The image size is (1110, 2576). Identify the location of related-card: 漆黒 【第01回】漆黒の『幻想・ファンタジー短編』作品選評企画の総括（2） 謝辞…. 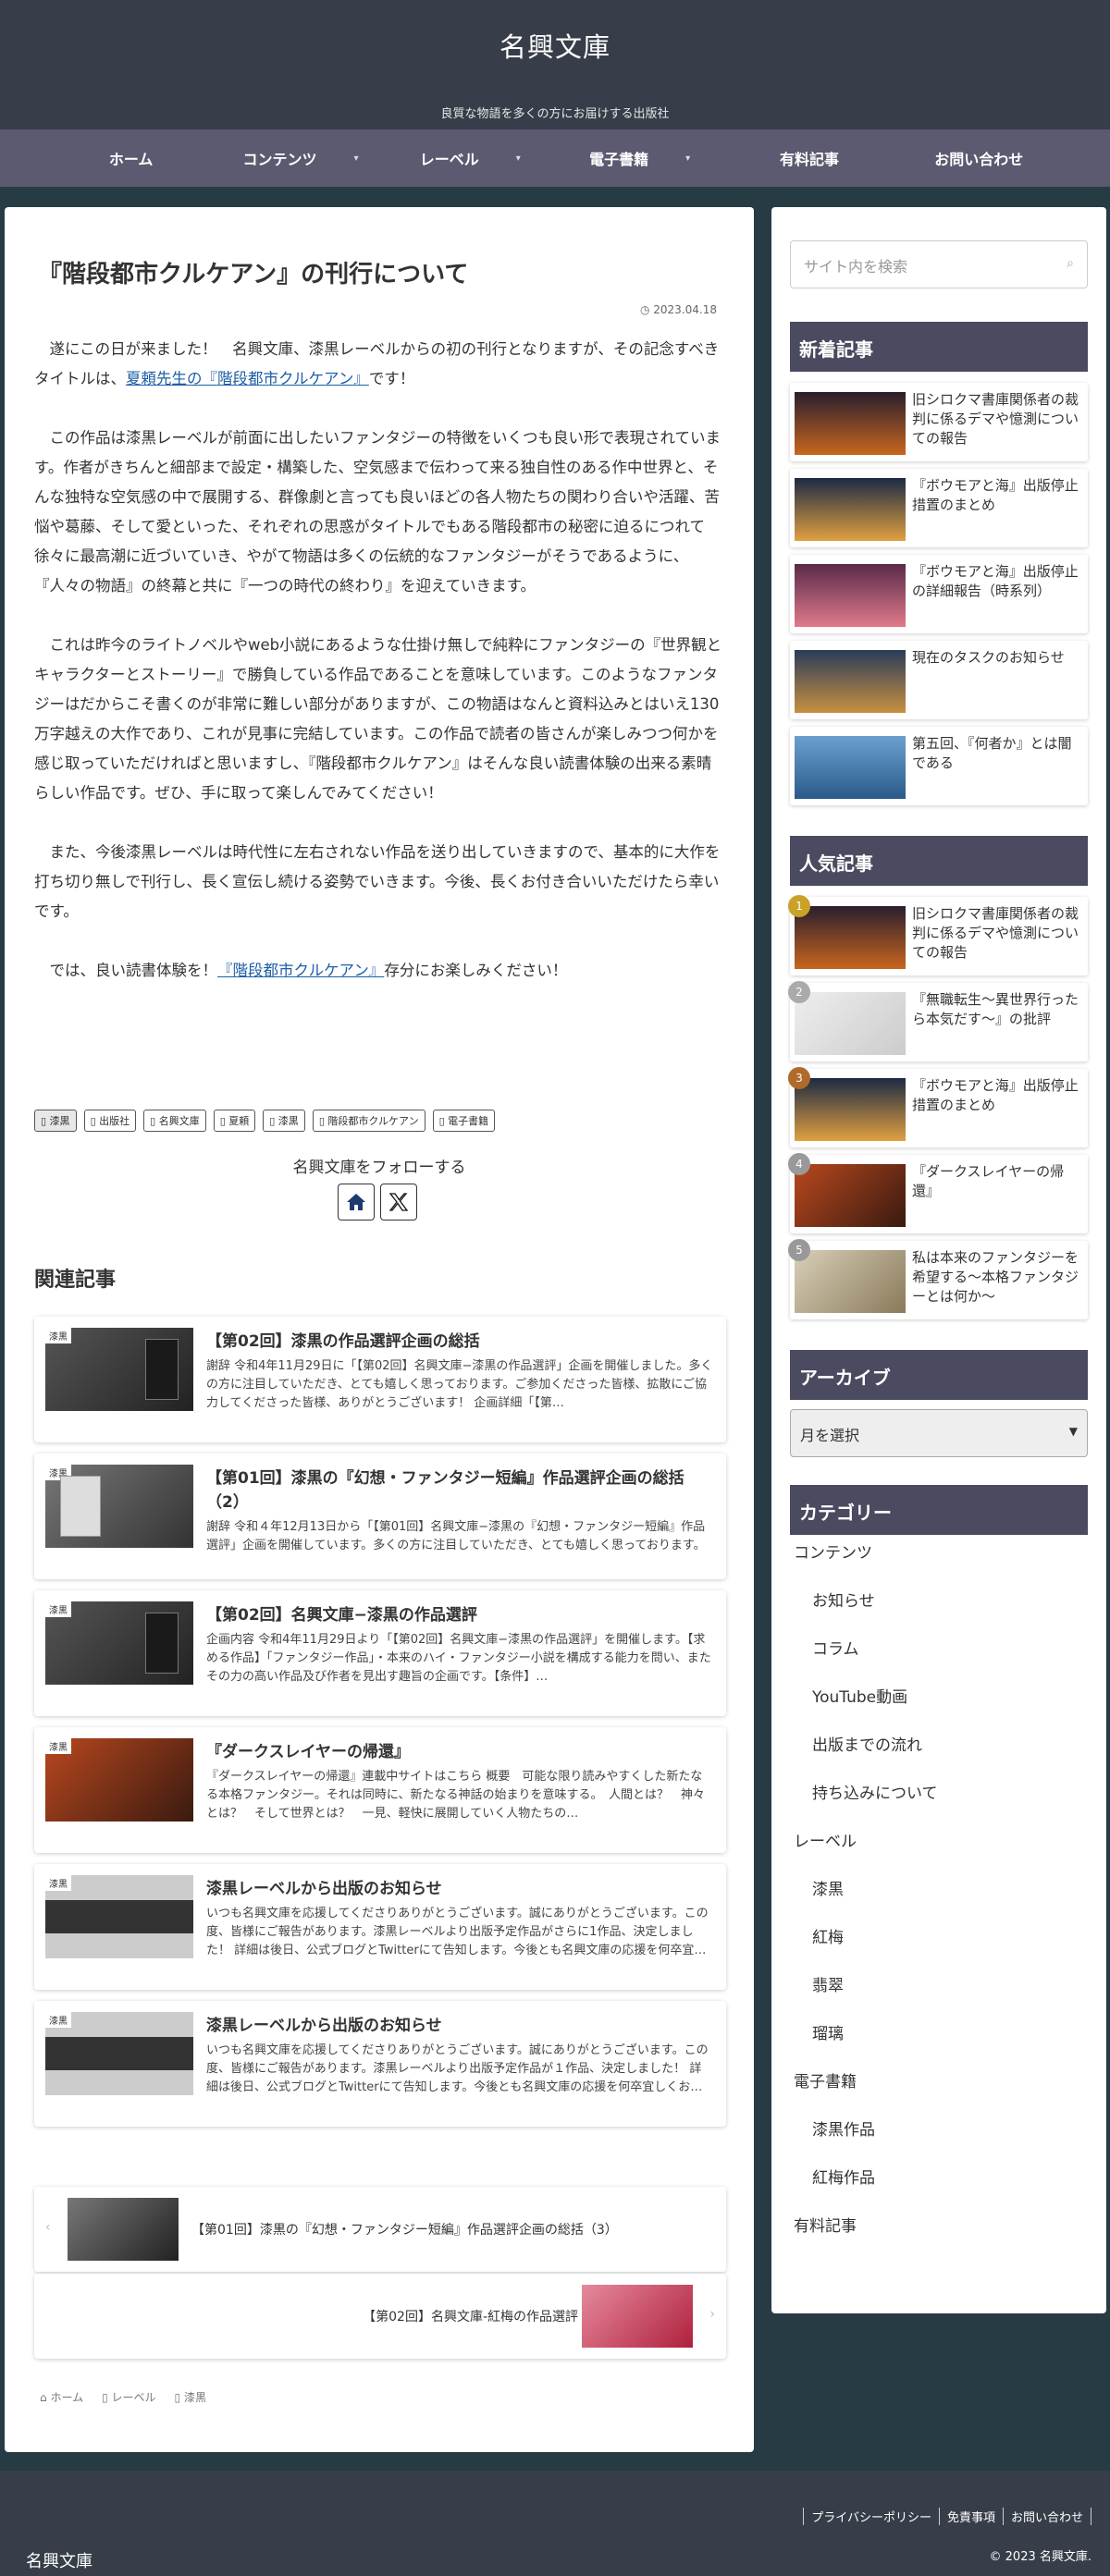
(380, 1517).